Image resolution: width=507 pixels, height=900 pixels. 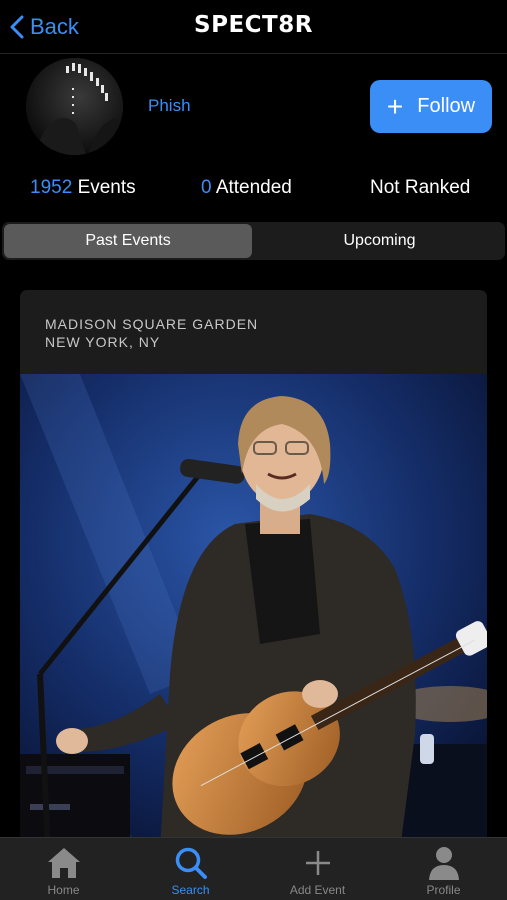 I want to click on attended-label: Attended, so click(x=253, y=187).